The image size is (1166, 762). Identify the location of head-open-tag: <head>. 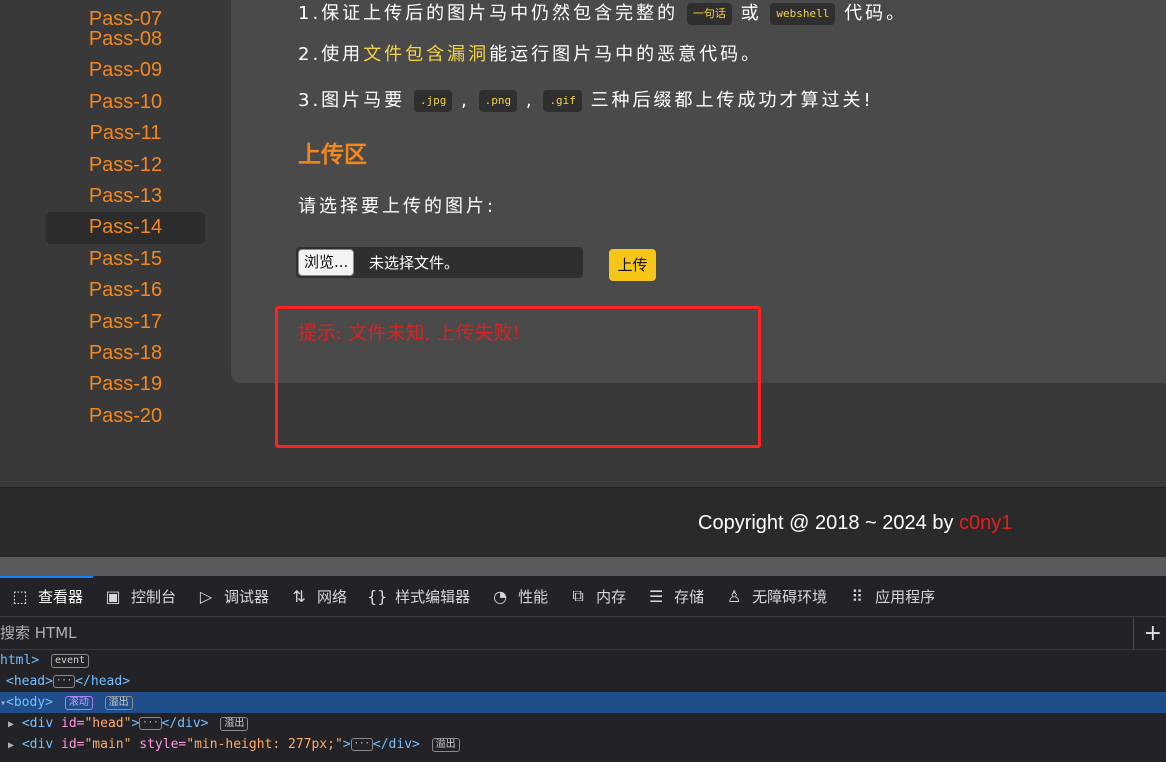
(29, 681).